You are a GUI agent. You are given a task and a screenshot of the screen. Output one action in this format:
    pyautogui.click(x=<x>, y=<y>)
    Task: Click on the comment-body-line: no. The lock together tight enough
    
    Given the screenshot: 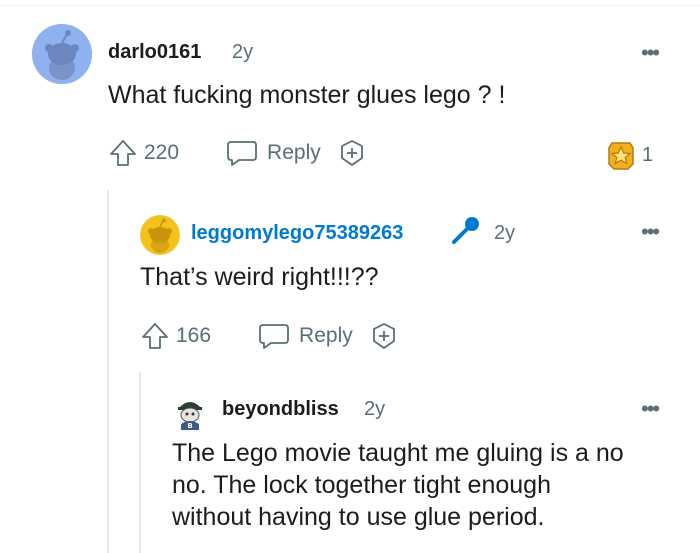 What is the action you would take?
    pyautogui.click(x=361, y=485)
    